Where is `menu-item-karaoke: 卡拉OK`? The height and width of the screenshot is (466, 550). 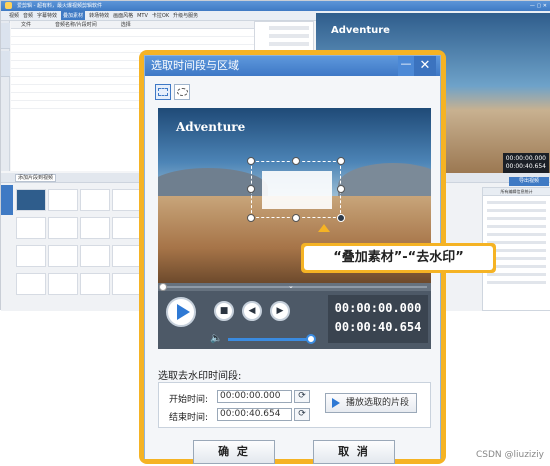 menu-item-karaoke: 卡拉OK is located at coordinates (160, 15).